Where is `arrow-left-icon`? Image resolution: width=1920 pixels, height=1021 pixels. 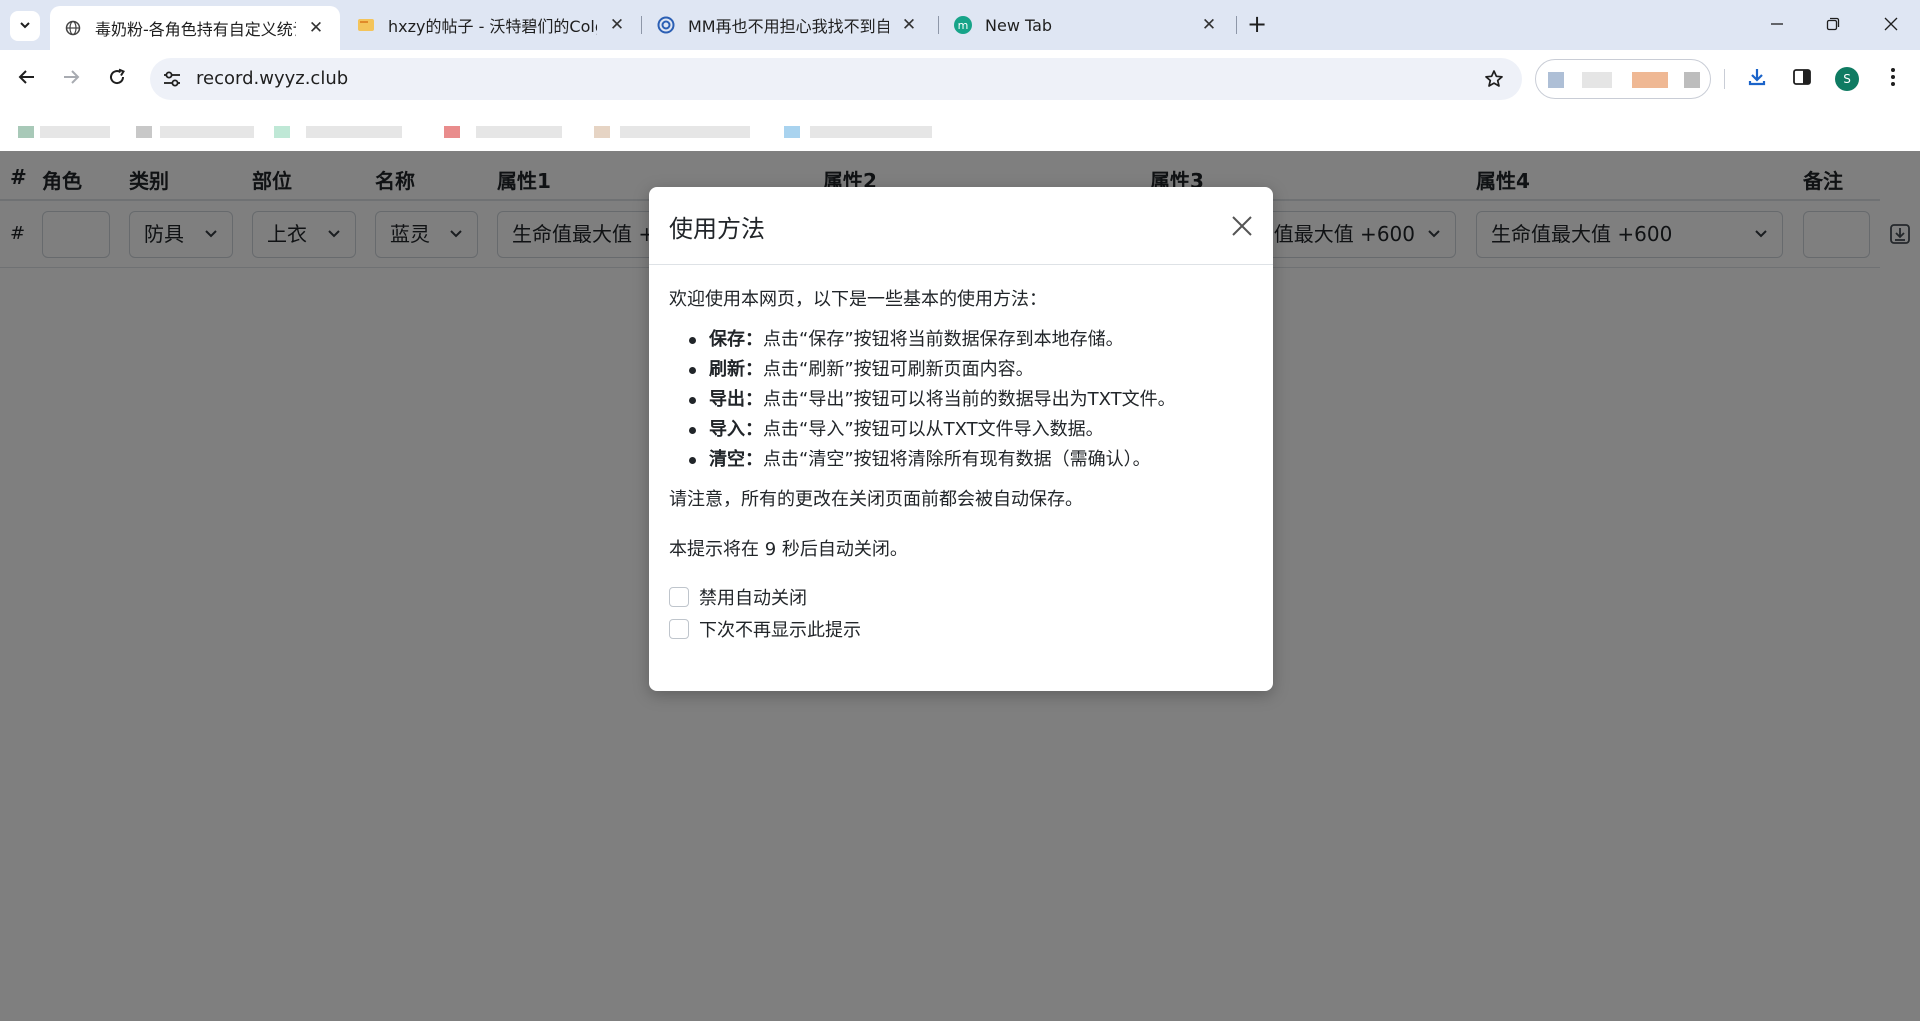
arrow-left-icon is located at coordinates (27, 79).